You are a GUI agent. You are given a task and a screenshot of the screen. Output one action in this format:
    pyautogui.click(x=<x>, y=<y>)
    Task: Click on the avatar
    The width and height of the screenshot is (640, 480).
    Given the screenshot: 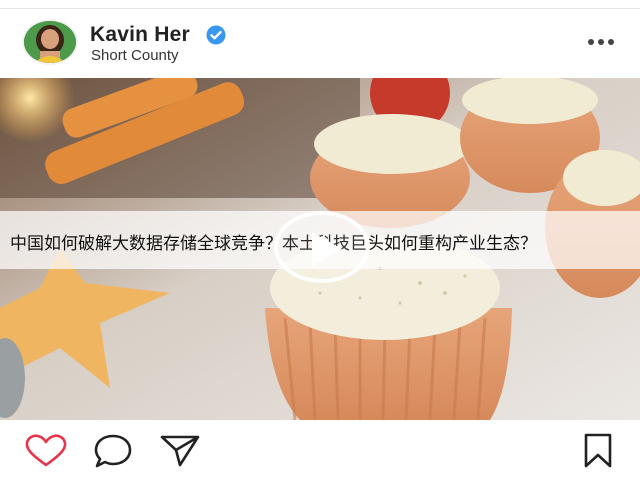 What is the action you would take?
    pyautogui.click(x=50, y=42)
    